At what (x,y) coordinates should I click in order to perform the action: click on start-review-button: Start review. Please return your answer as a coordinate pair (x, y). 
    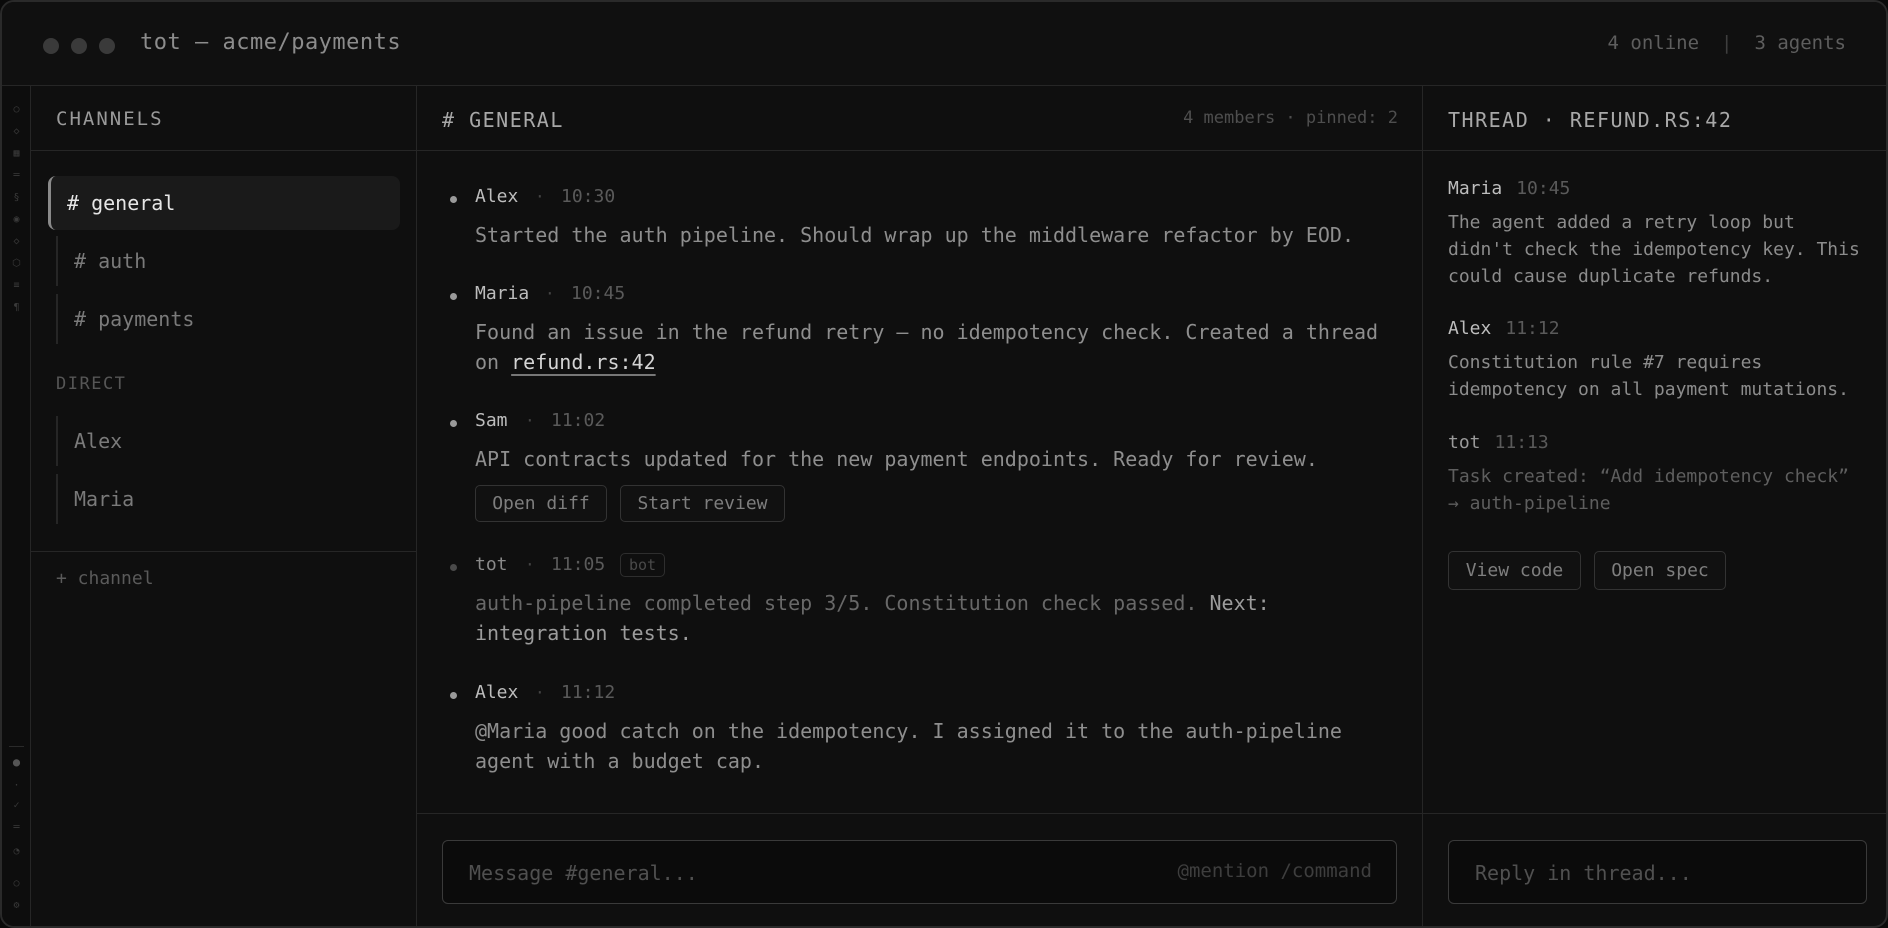
    Looking at the image, I should click on (702, 503).